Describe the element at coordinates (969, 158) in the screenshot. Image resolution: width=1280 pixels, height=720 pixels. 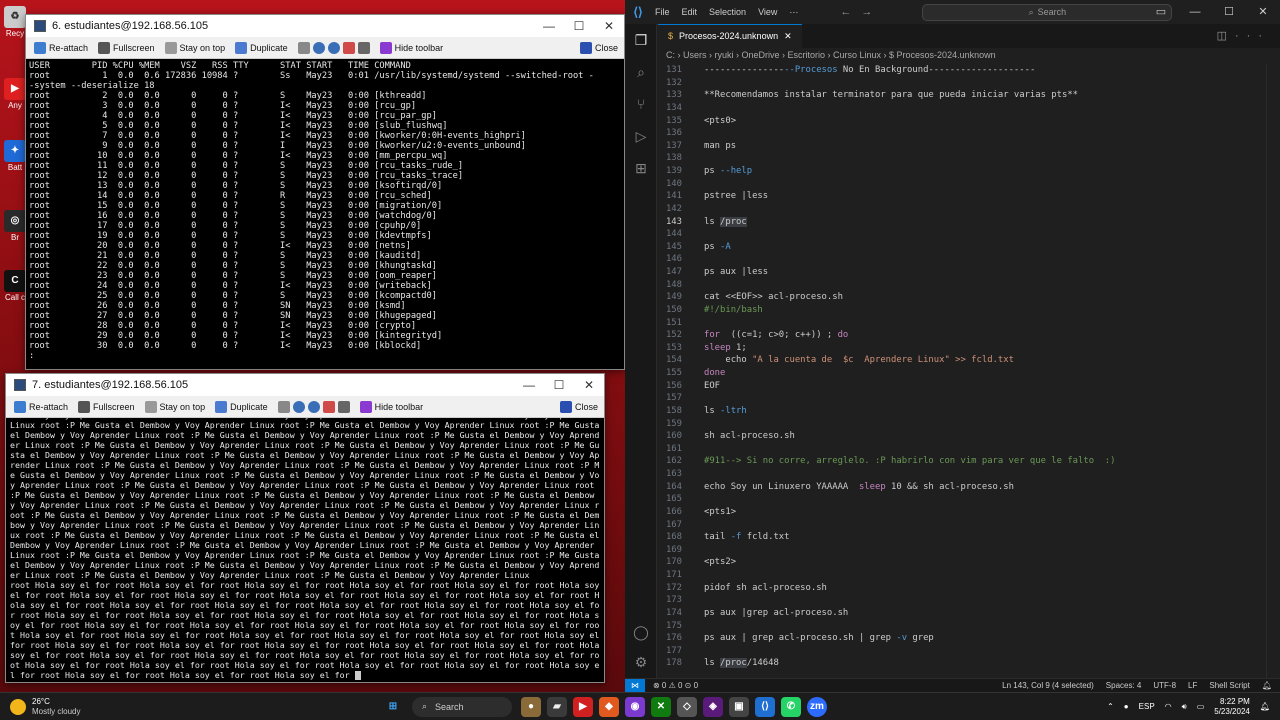
I see `code-line: 138` at that location.